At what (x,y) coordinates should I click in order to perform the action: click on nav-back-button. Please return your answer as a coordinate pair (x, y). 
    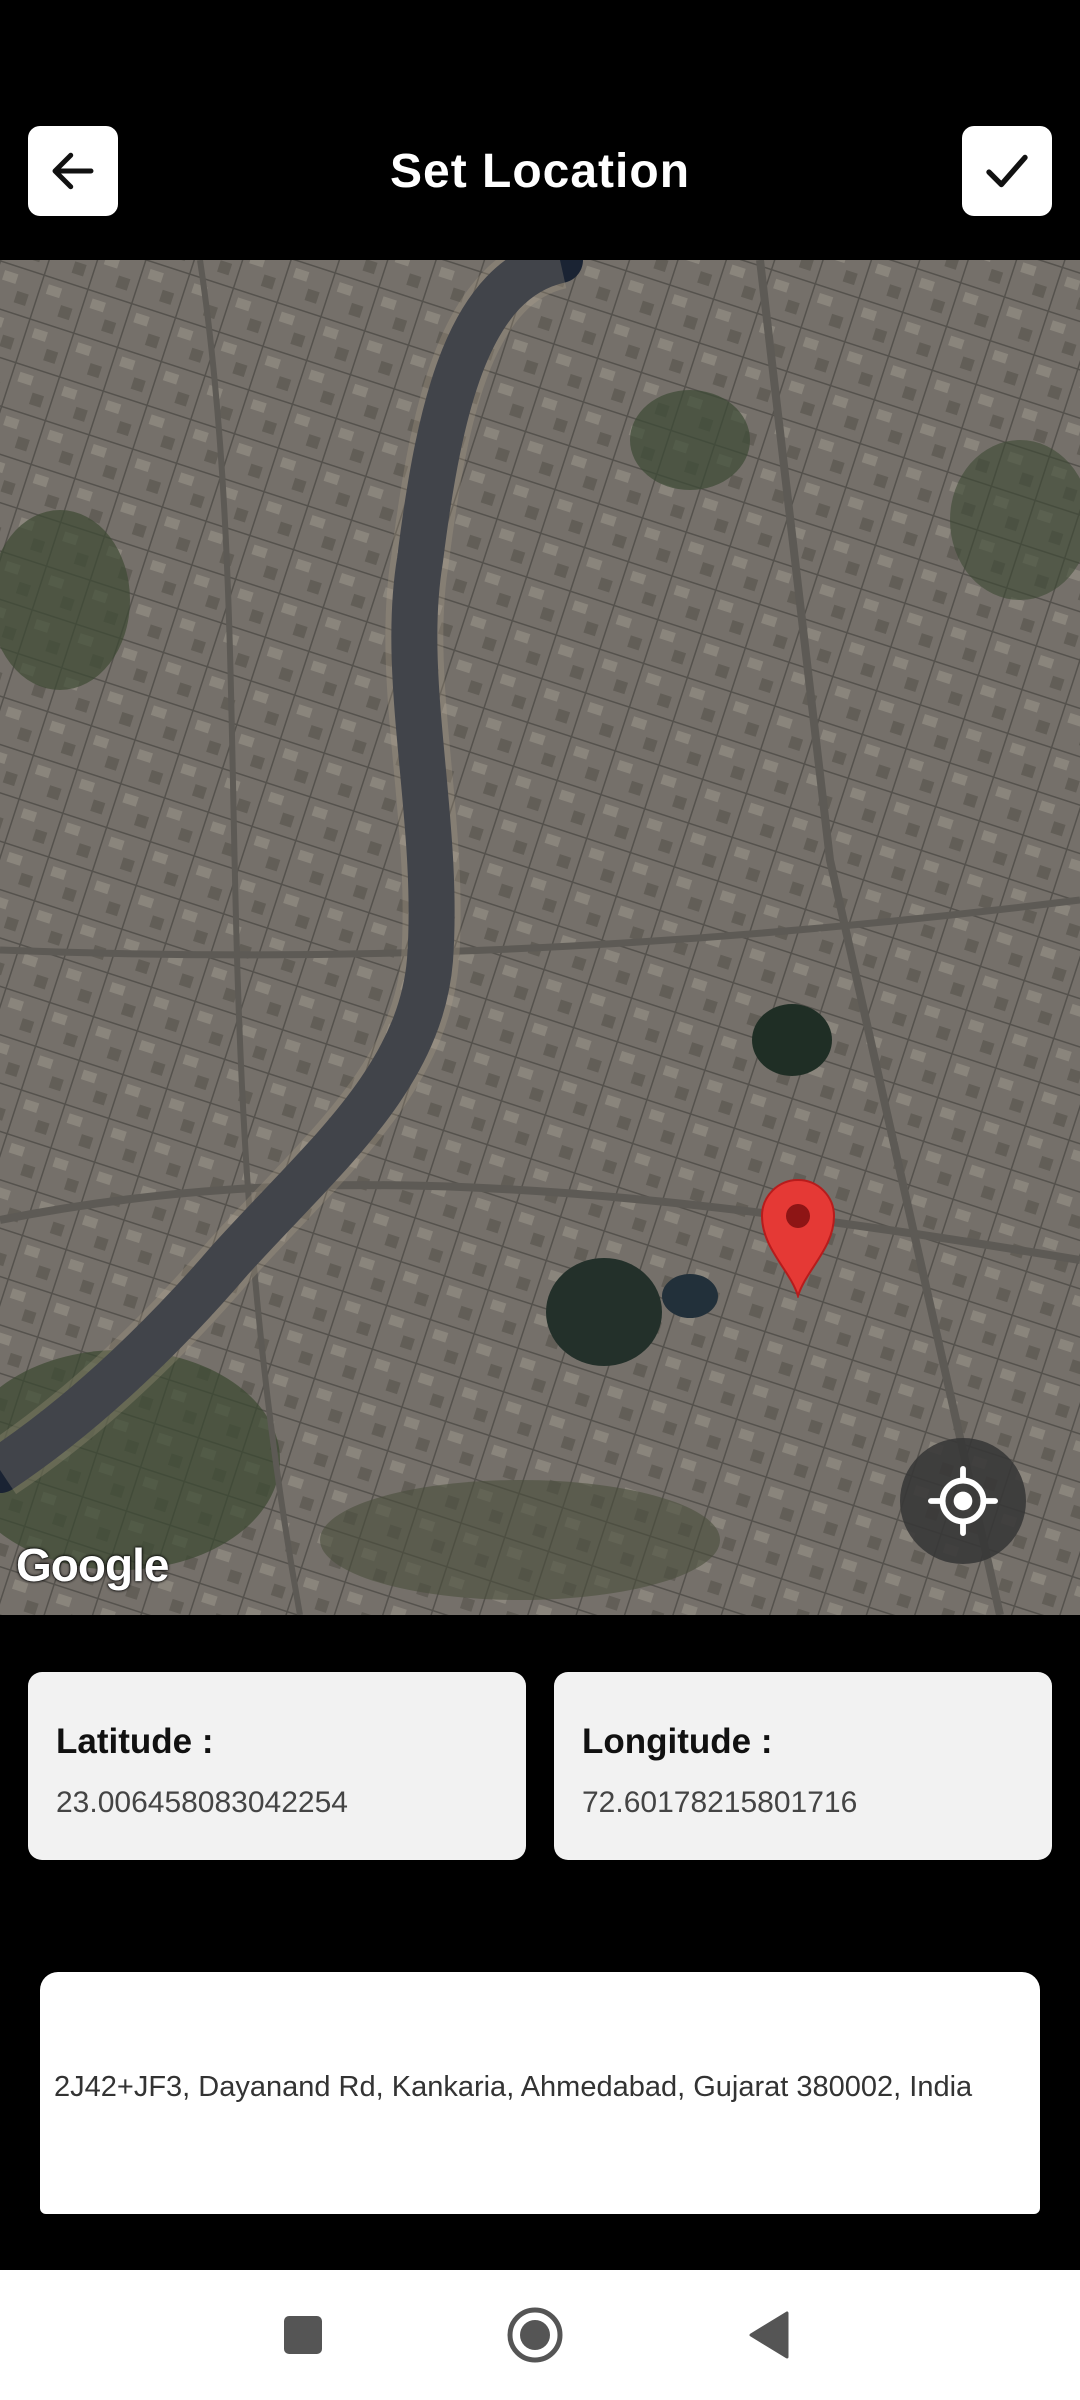
    Looking at the image, I should click on (769, 2335).